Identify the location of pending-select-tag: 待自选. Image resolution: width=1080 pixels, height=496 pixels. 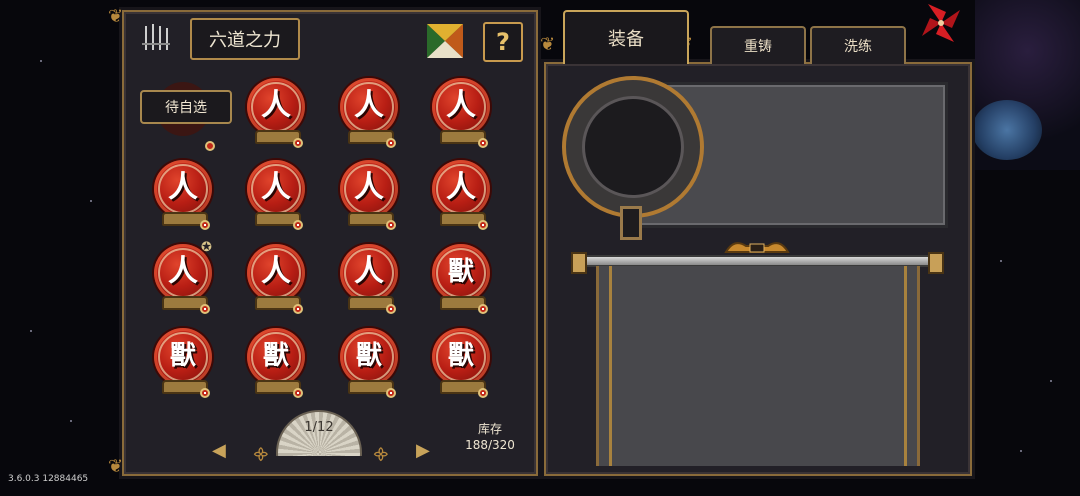
(186, 107).